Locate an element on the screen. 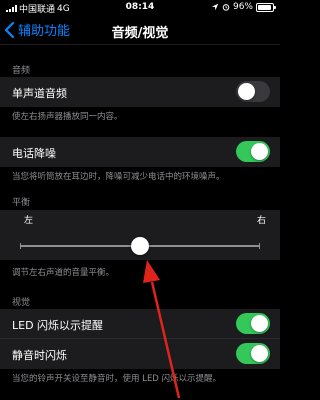  silent-flash-row: 静音时闪烁 is located at coordinates (140, 354).